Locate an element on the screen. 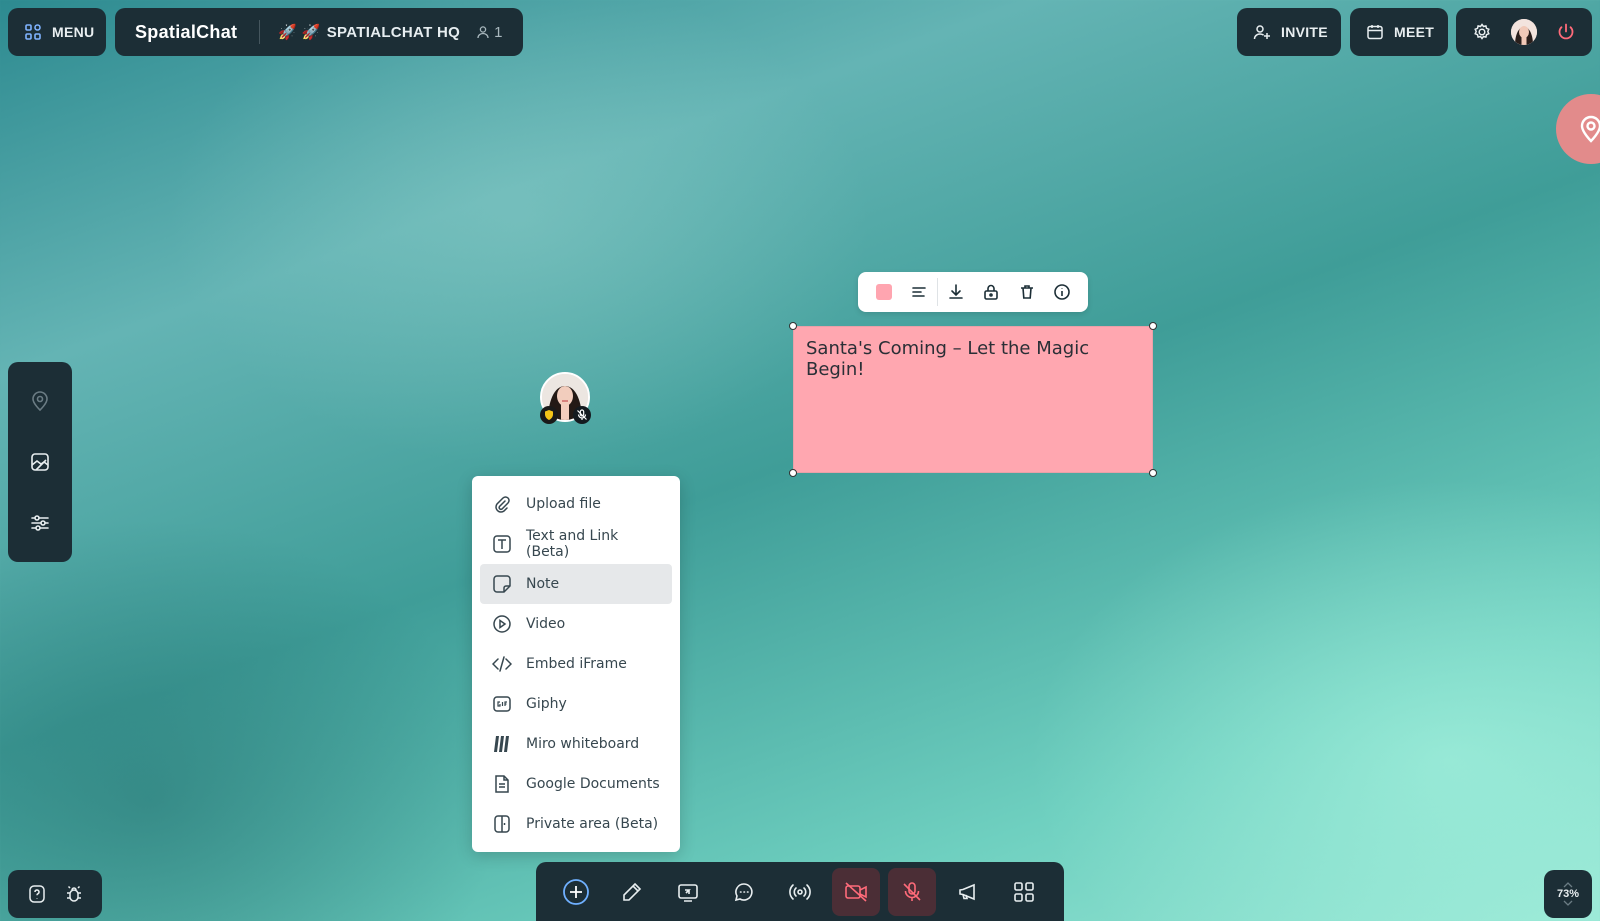 Image resolution: width=1600 pixels, height=921 pixels. location-pin-button is located at coordinates (1578, 129).